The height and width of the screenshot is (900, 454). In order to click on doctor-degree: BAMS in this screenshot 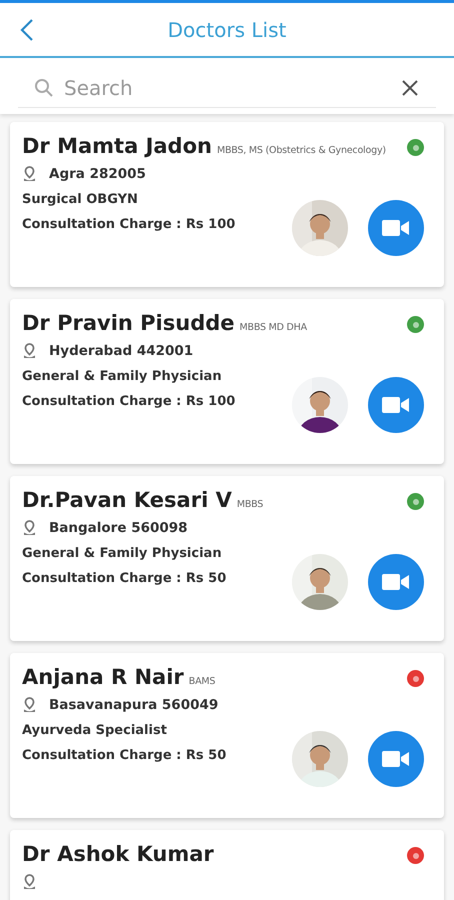, I will do `click(202, 681)`.